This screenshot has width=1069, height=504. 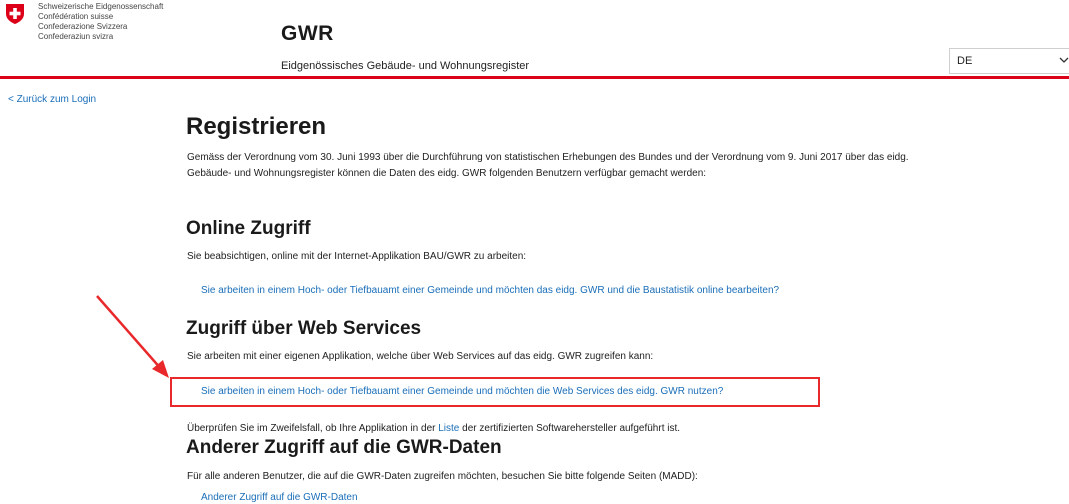 What do you see at coordinates (307, 33) in the screenshot?
I see `app-title: GWR` at bounding box center [307, 33].